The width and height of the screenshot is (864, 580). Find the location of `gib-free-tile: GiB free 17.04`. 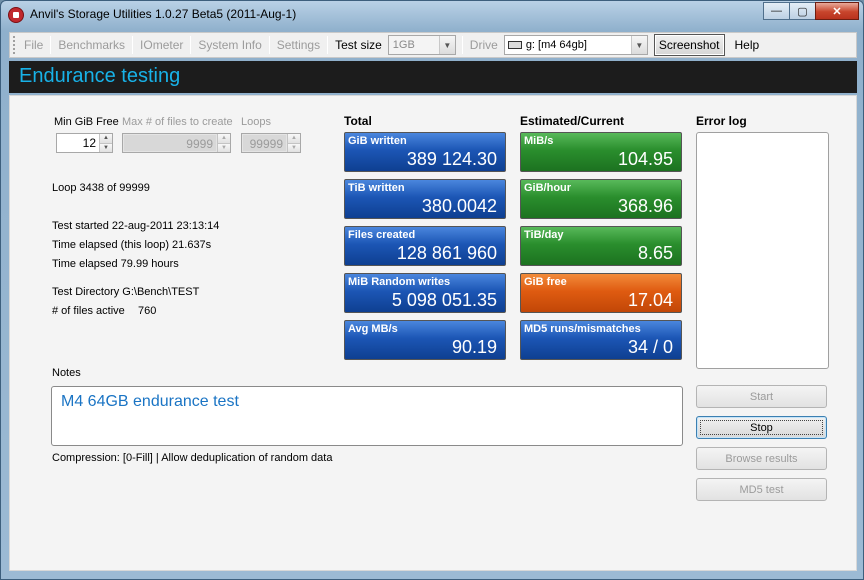

gib-free-tile: GiB free 17.04 is located at coordinates (601, 293).